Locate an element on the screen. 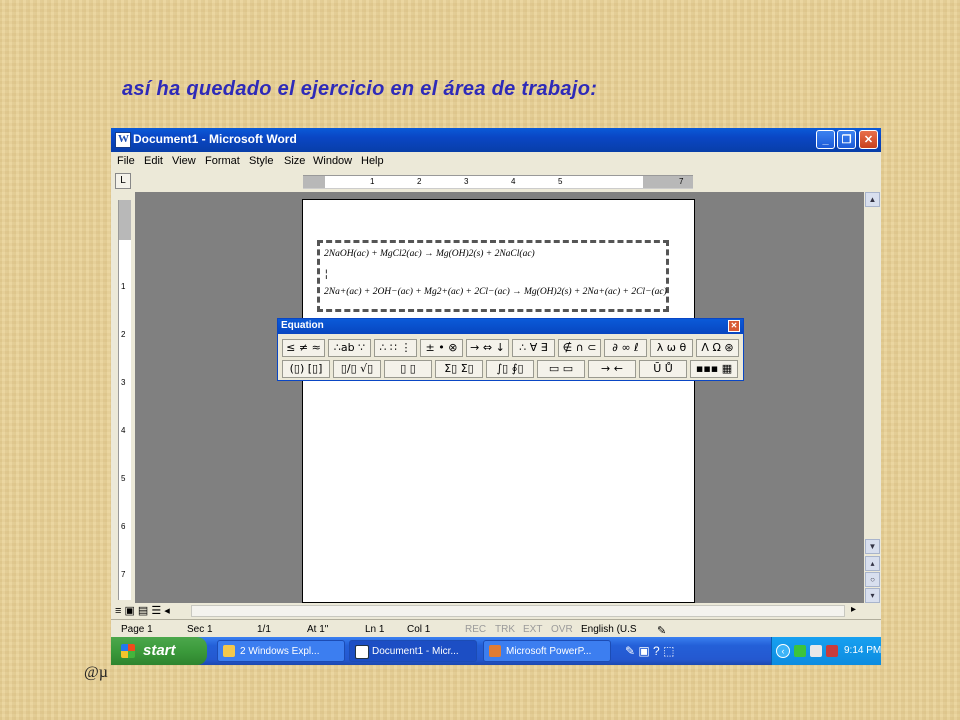 This screenshot has height=720, width=960. ruler-row: L 1 2 3 4 5 7 is located at coordinates (496, 181).